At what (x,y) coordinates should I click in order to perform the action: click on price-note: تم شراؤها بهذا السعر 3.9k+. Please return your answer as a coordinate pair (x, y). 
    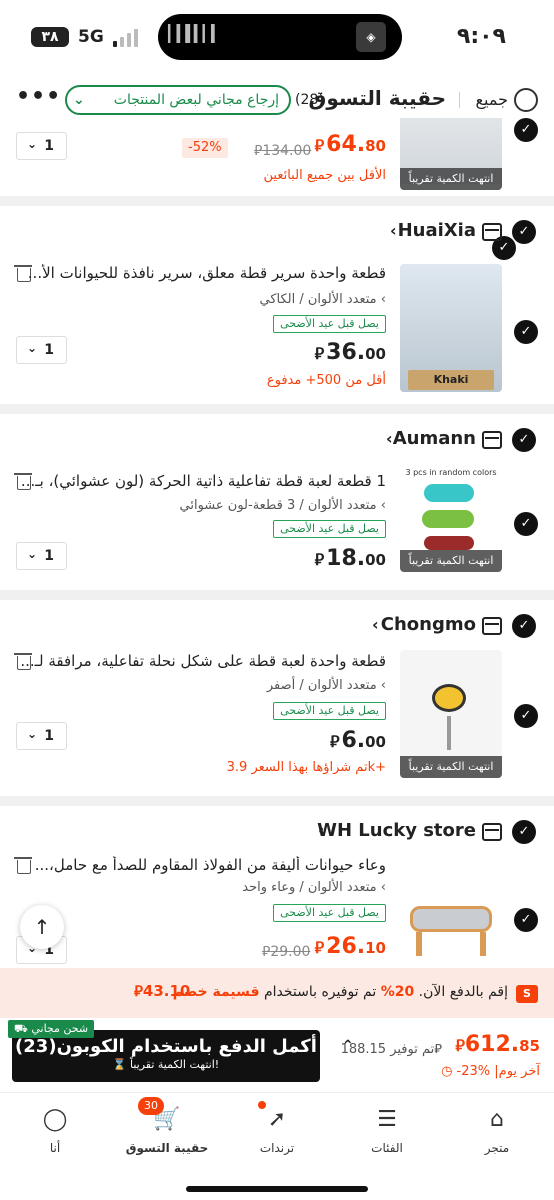
    Looking at the image, I should click on (306, 767).